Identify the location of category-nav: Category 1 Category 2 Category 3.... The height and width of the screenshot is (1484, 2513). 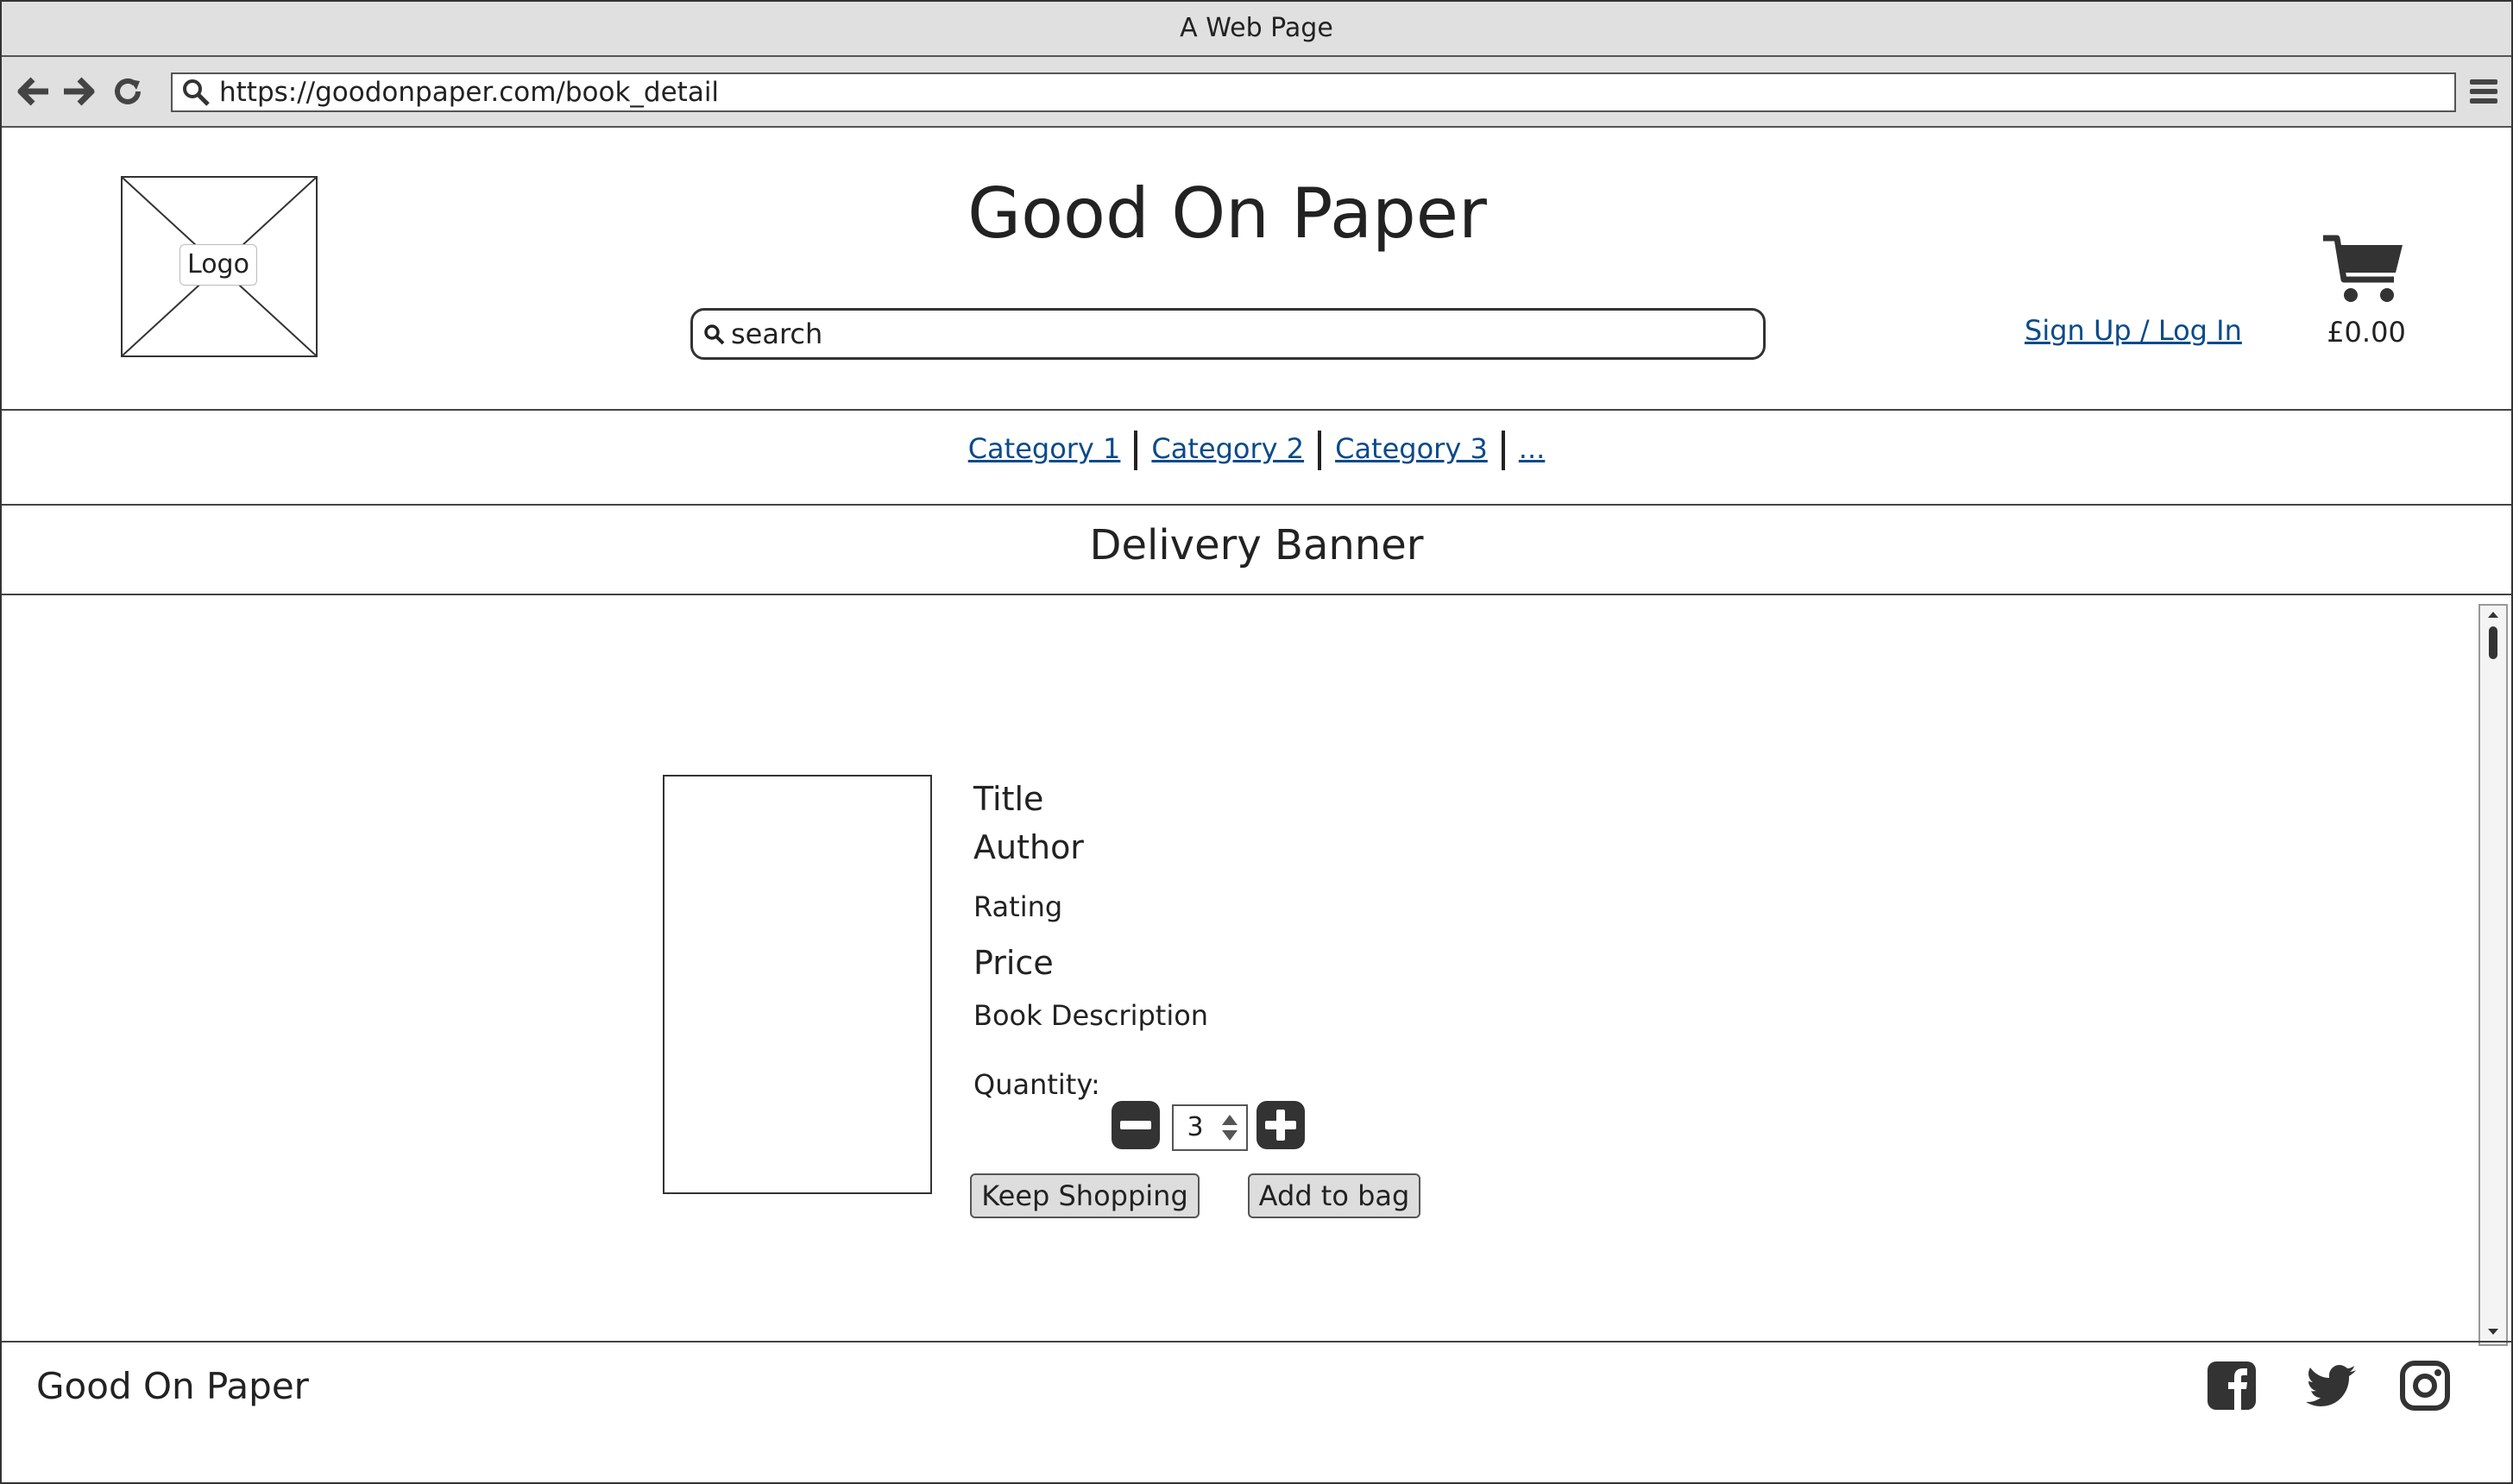
(1256, 449).